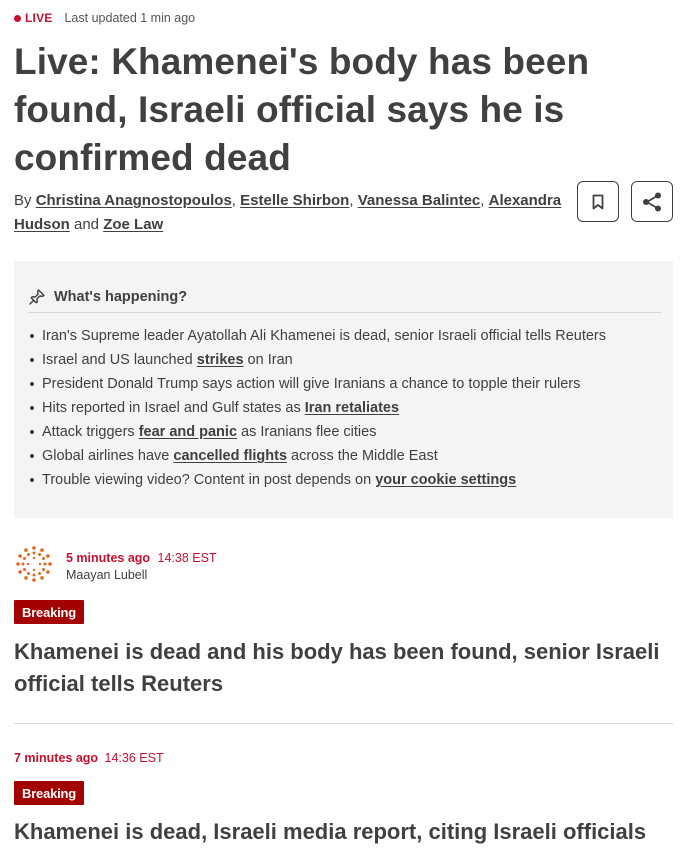  Describe the element at coordinates (134, 758) in the screenshot. I see `post-timestamp: 14:36 EST` at that location.